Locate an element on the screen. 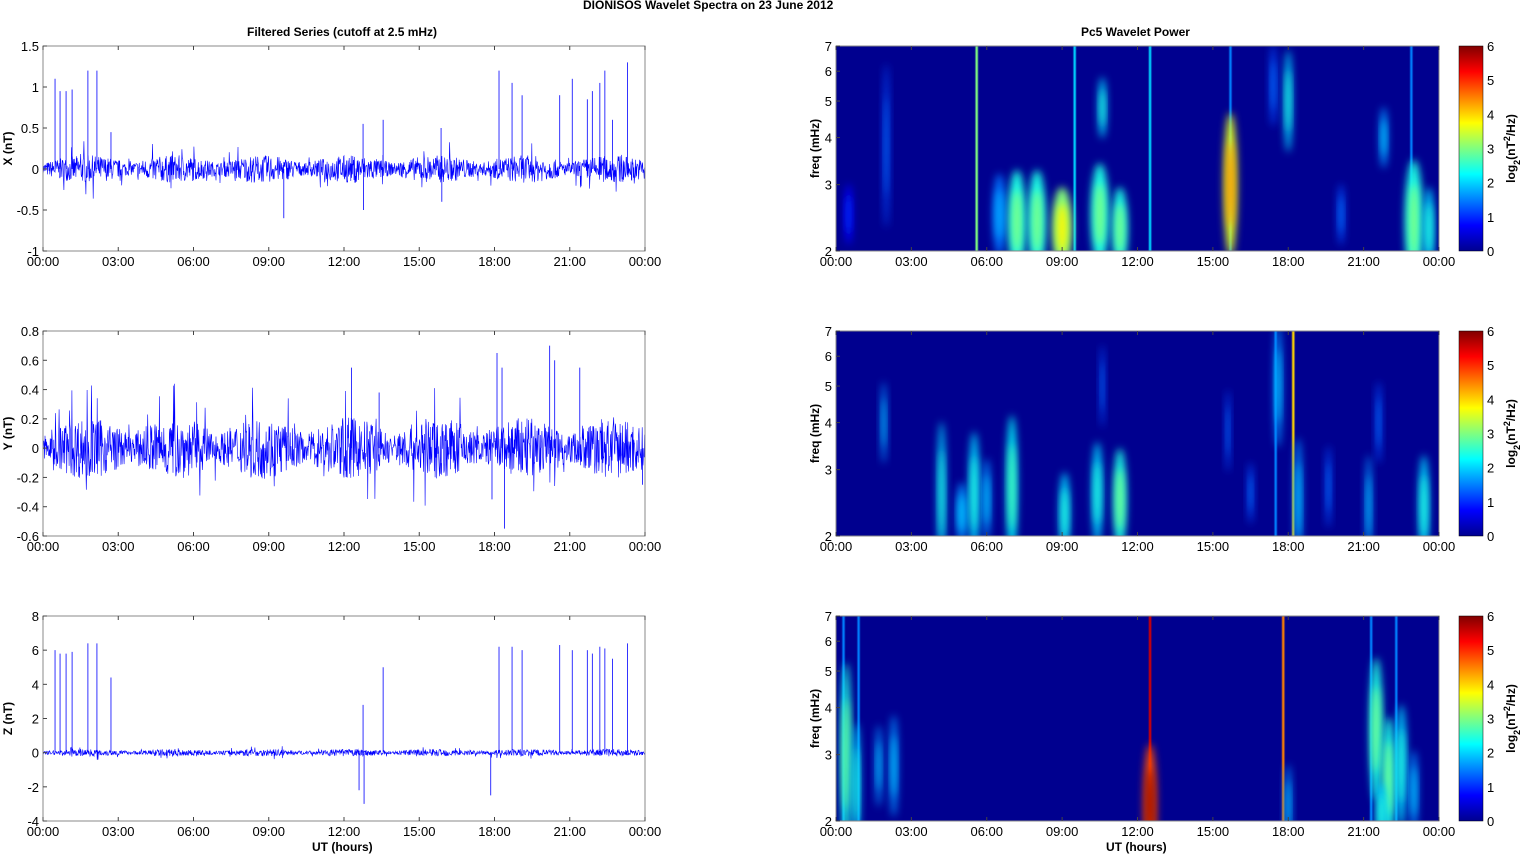 The width and height of the screenshot is (1521, 854). wavelet-heatmap is located at coordinates (1137, 433).